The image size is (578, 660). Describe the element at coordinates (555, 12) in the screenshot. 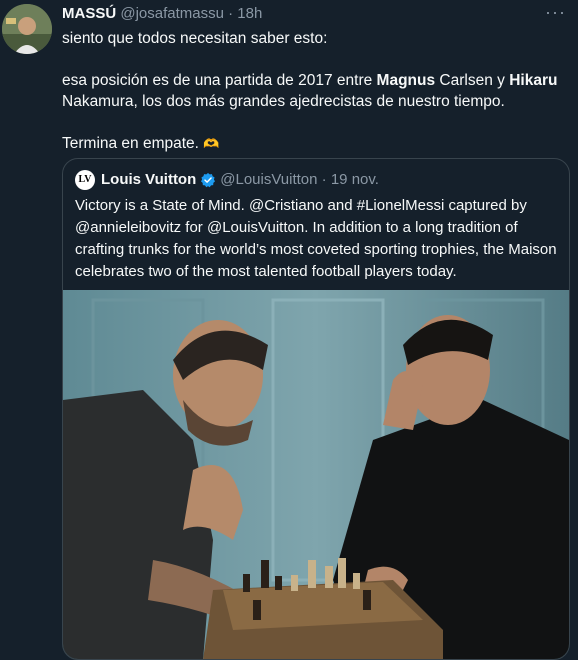

I see `more-options-button: ···` at that location.